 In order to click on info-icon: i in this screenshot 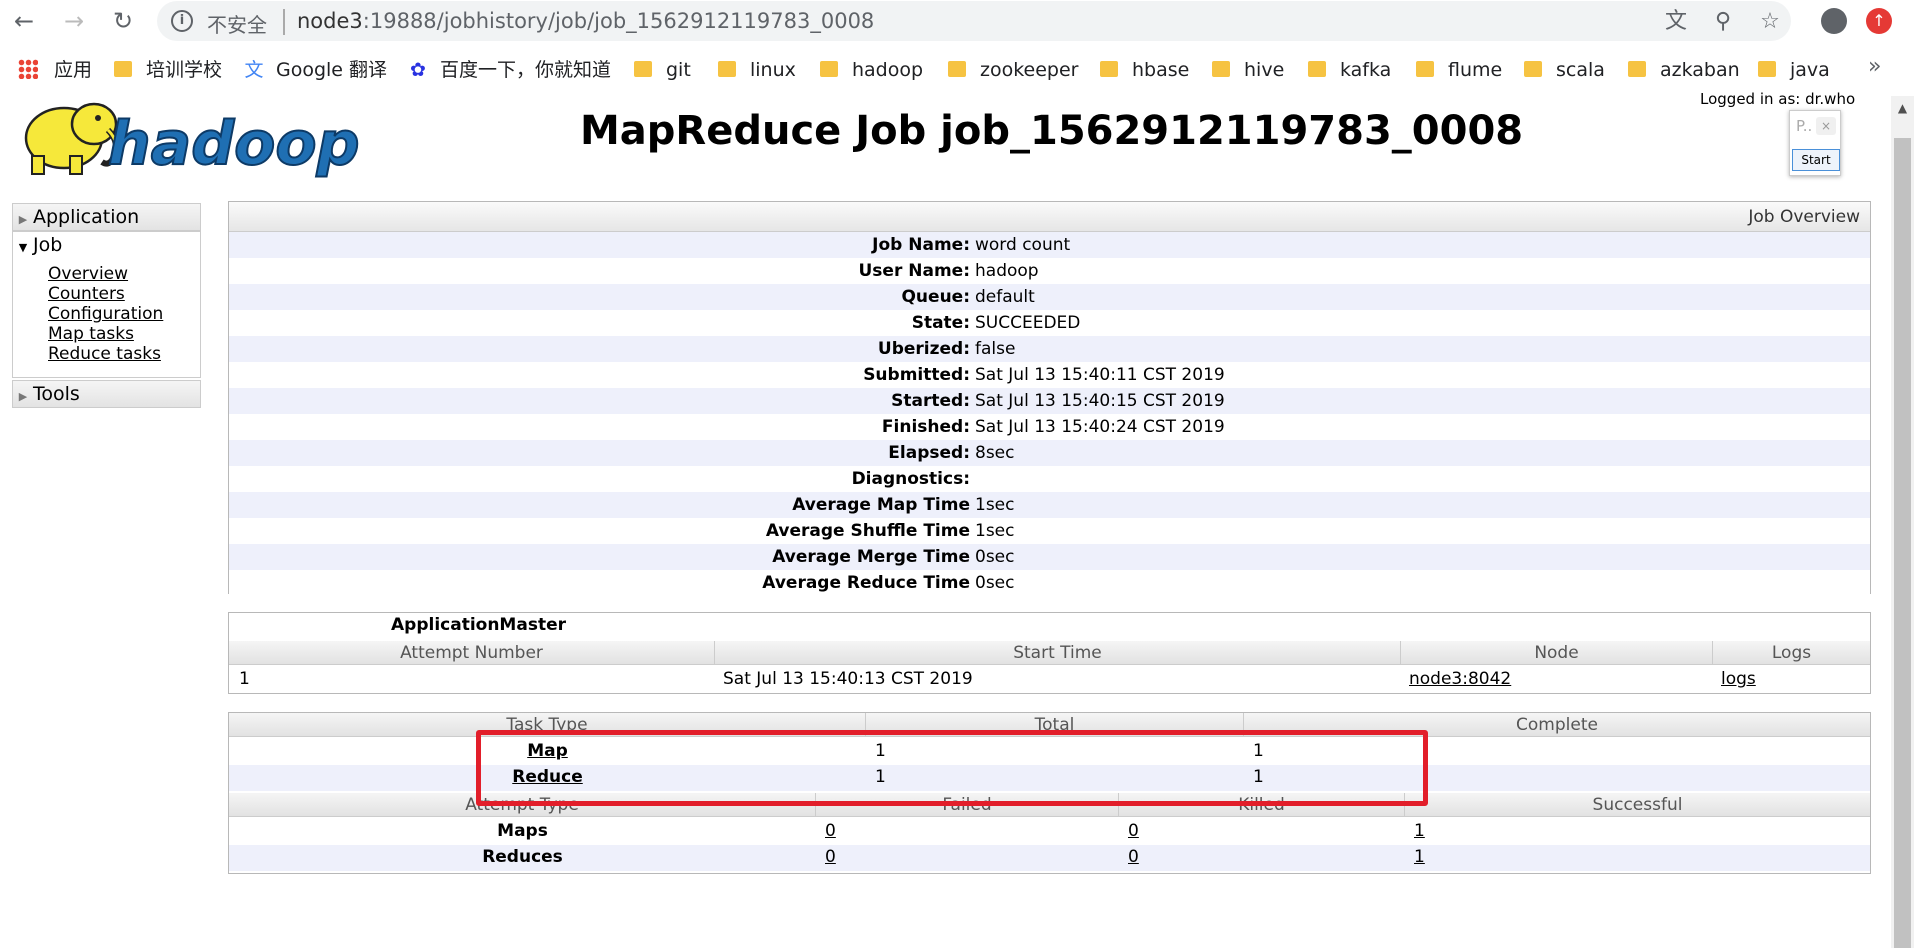, I will do `click(182, 21)`.